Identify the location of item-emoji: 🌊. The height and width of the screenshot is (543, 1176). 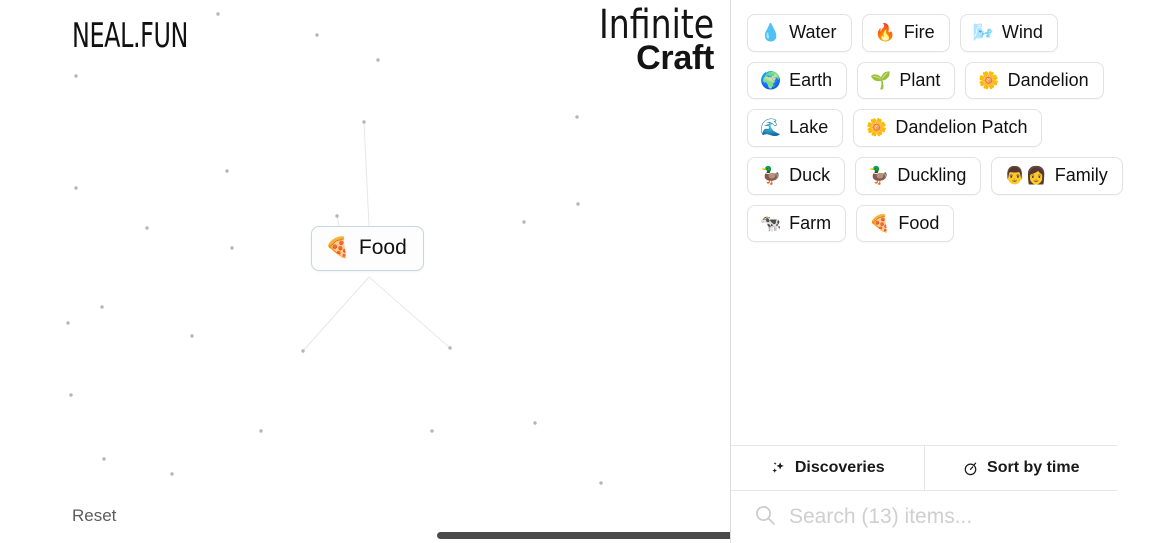
(771, 128).